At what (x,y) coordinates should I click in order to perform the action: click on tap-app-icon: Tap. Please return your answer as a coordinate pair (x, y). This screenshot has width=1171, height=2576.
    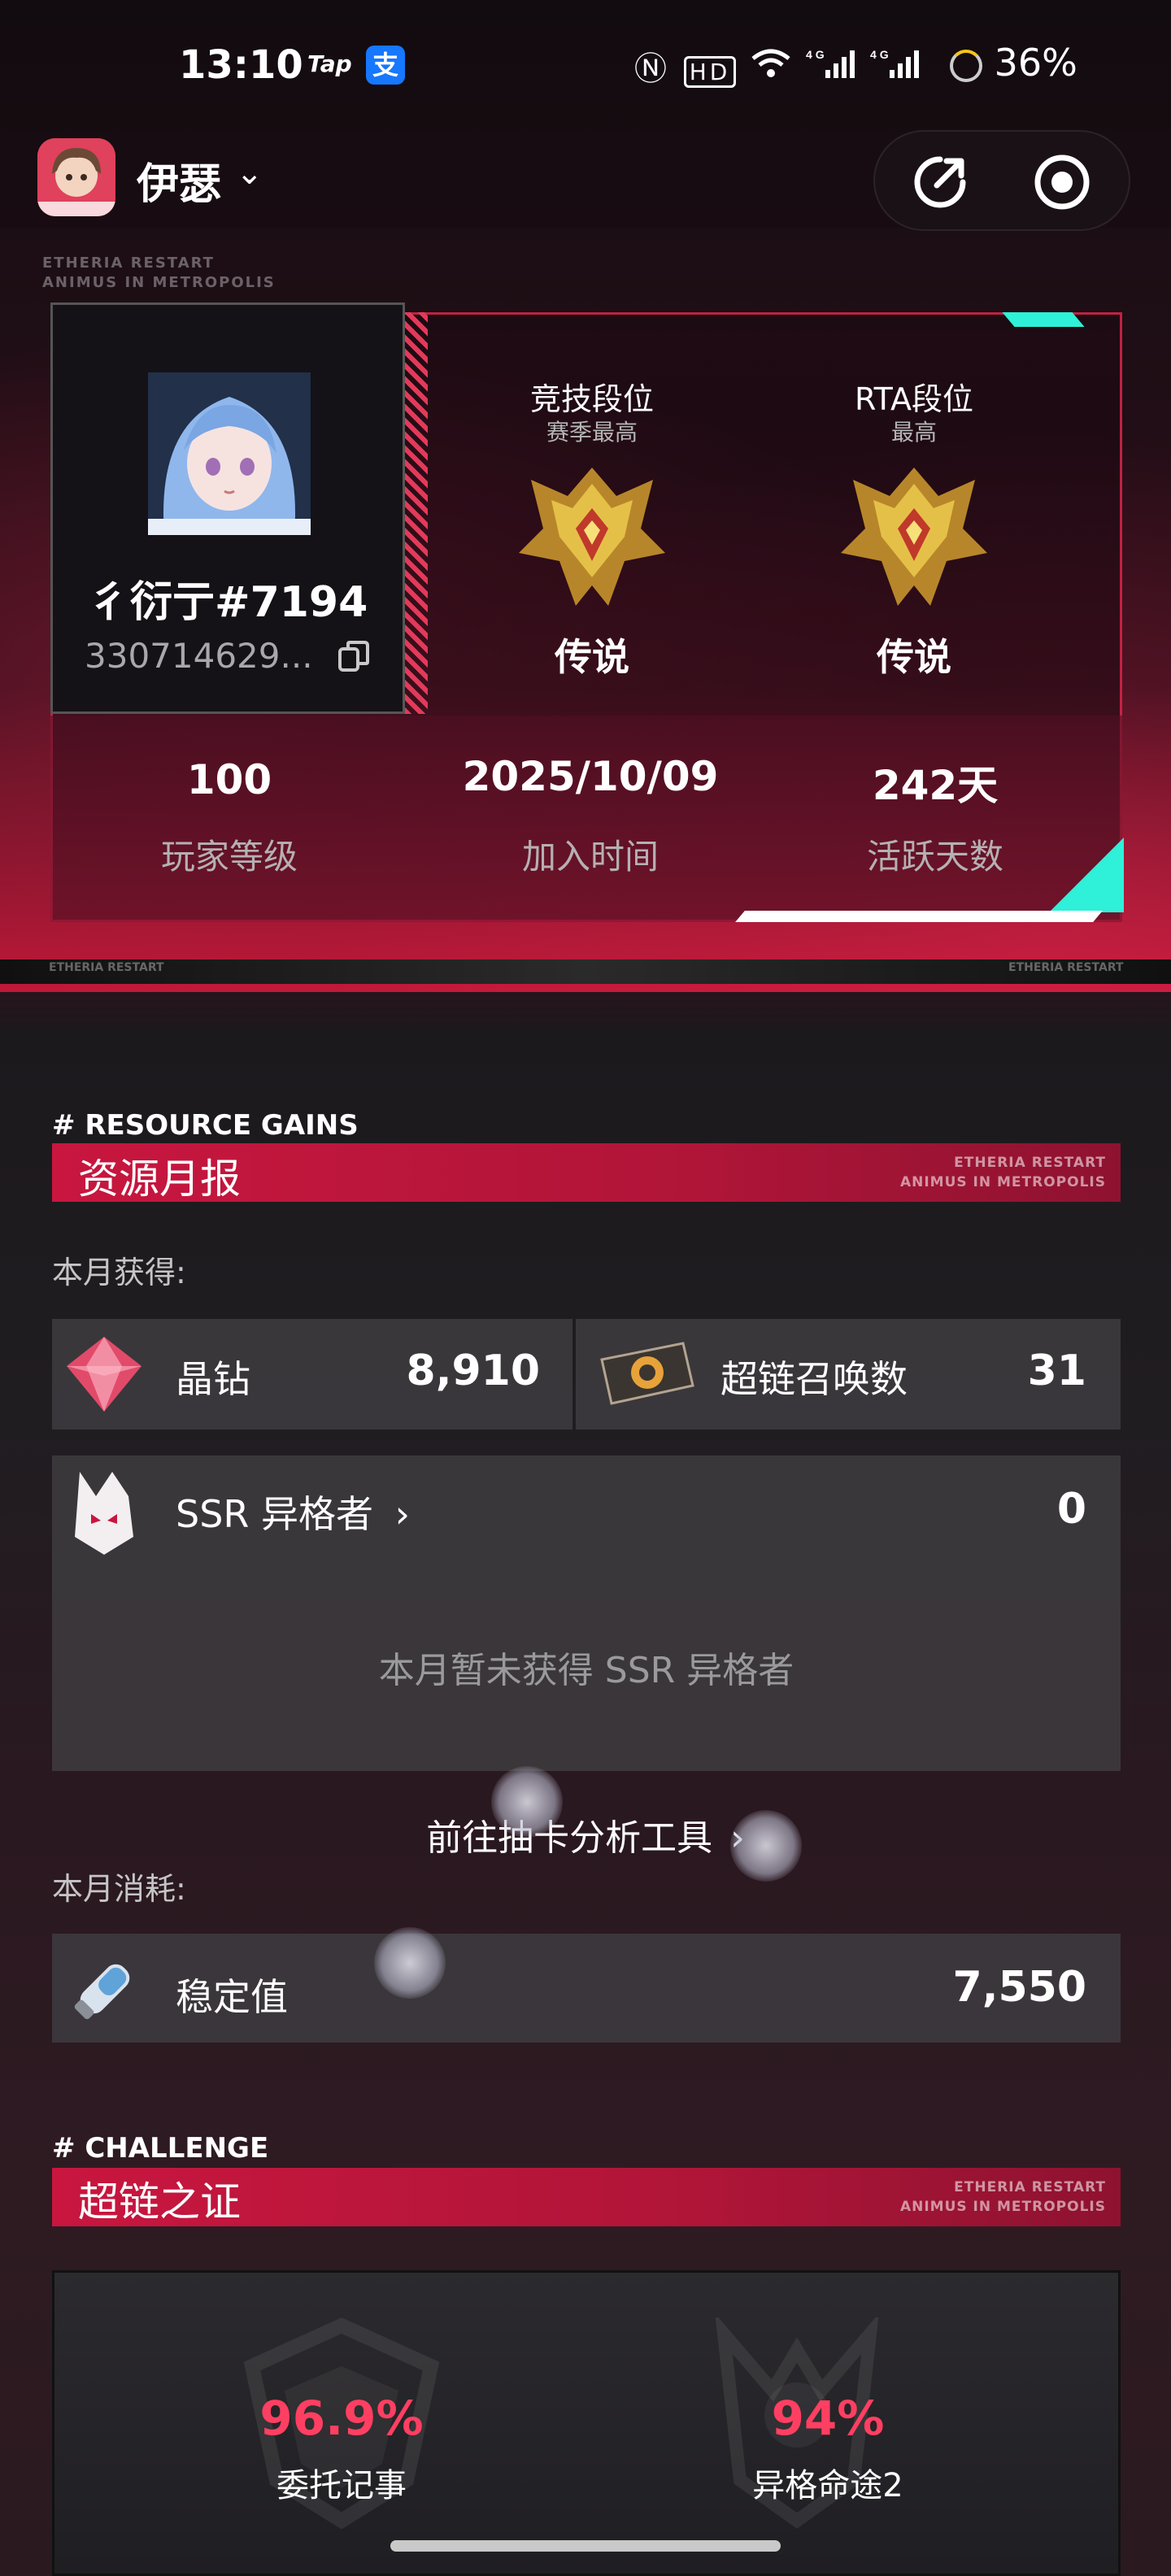
    Looking at the image, I should click on (329, 64).